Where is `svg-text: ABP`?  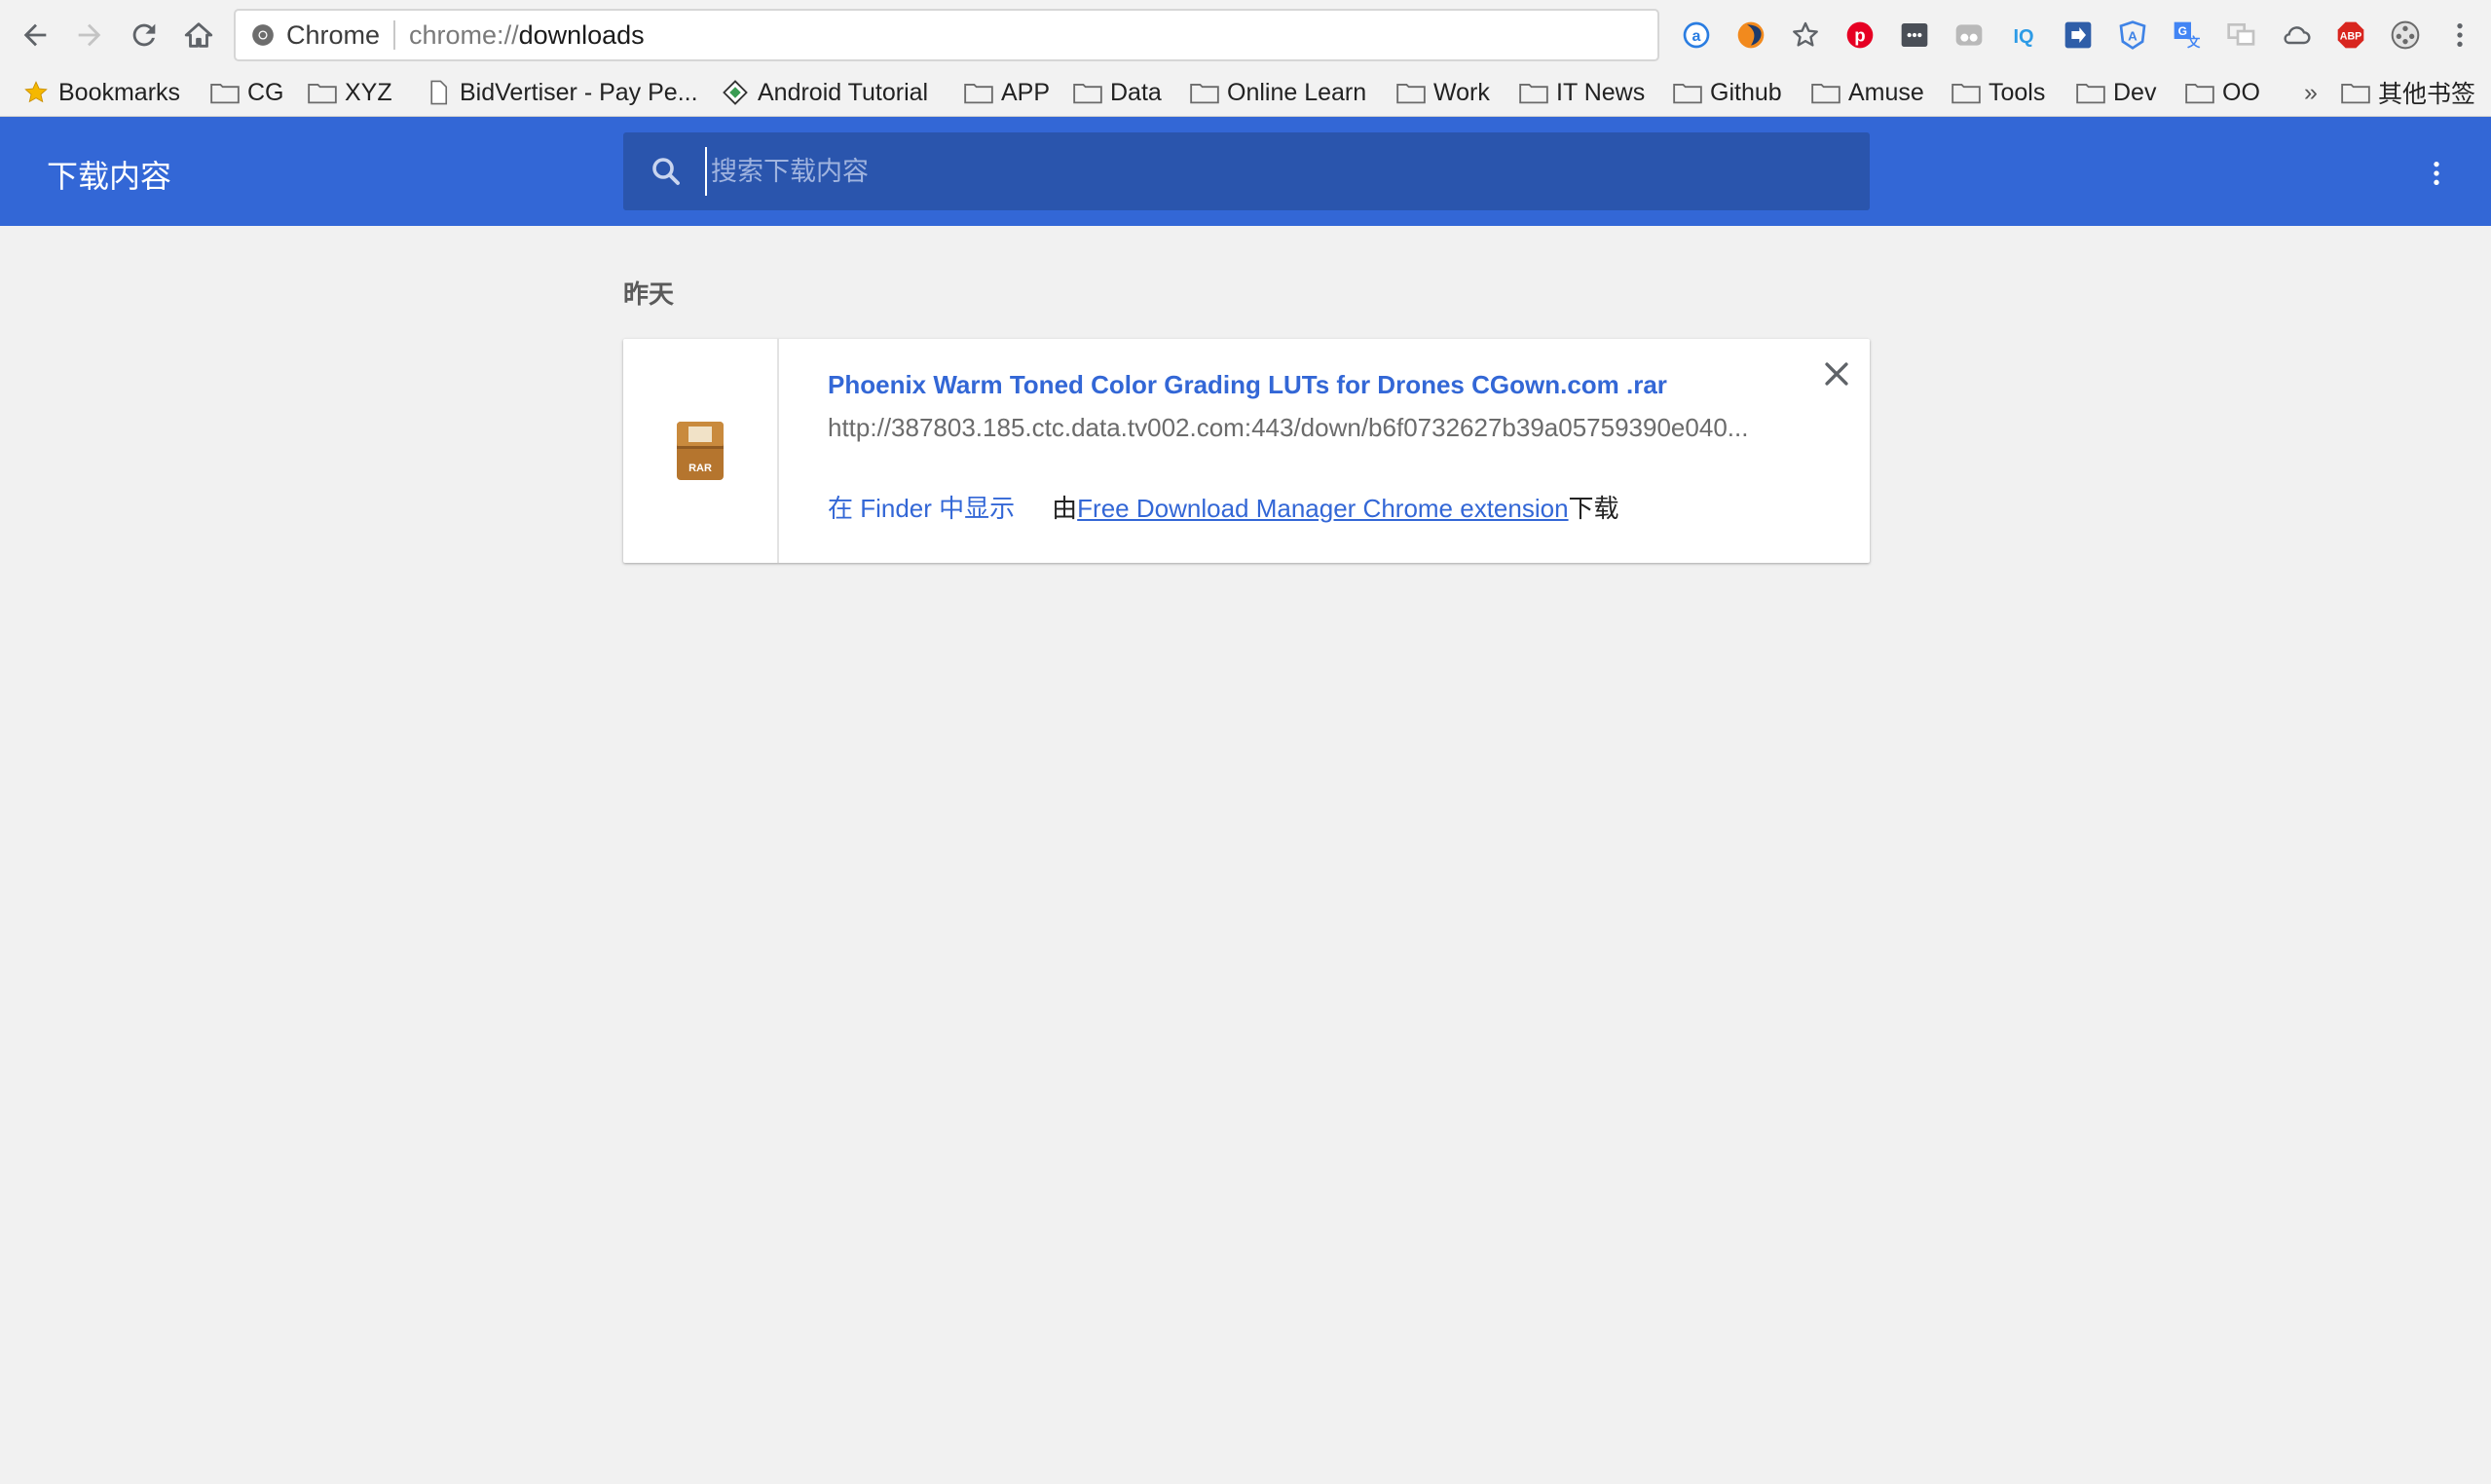 svg-text: ABP is located at coordinates (2351, 37).